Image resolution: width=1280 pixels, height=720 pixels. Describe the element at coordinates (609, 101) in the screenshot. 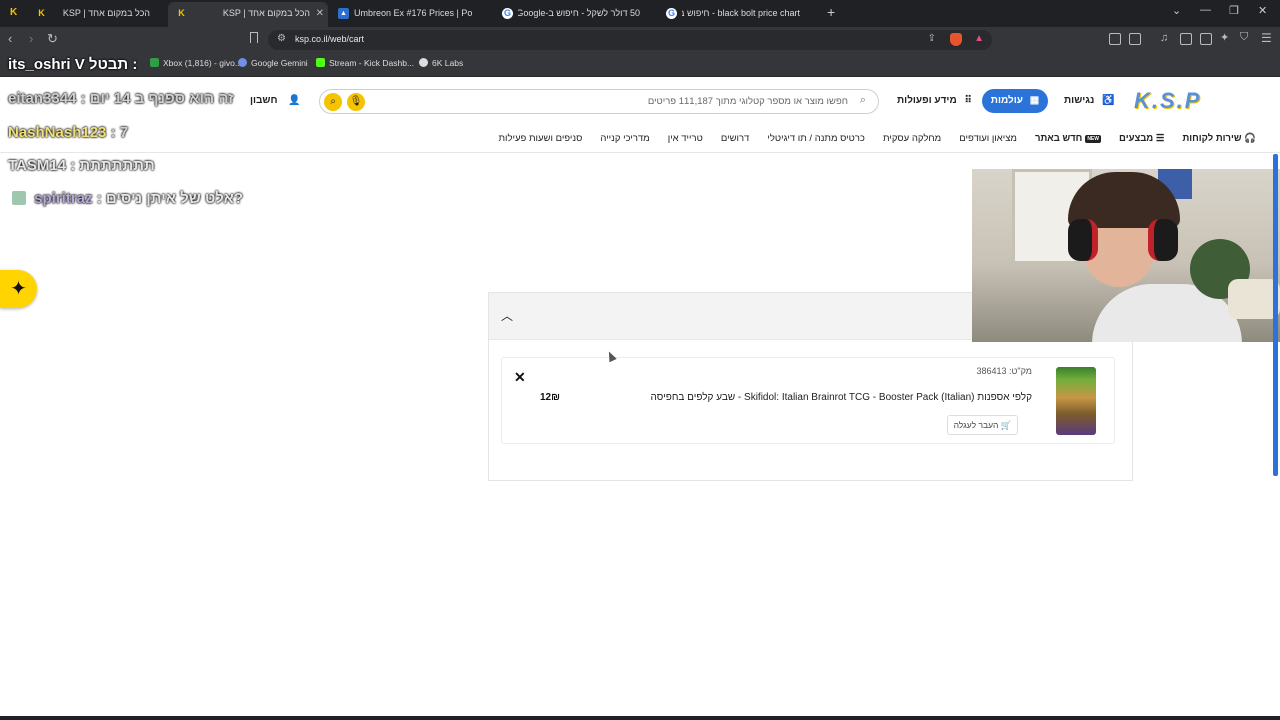

I see `search-input` at that location.